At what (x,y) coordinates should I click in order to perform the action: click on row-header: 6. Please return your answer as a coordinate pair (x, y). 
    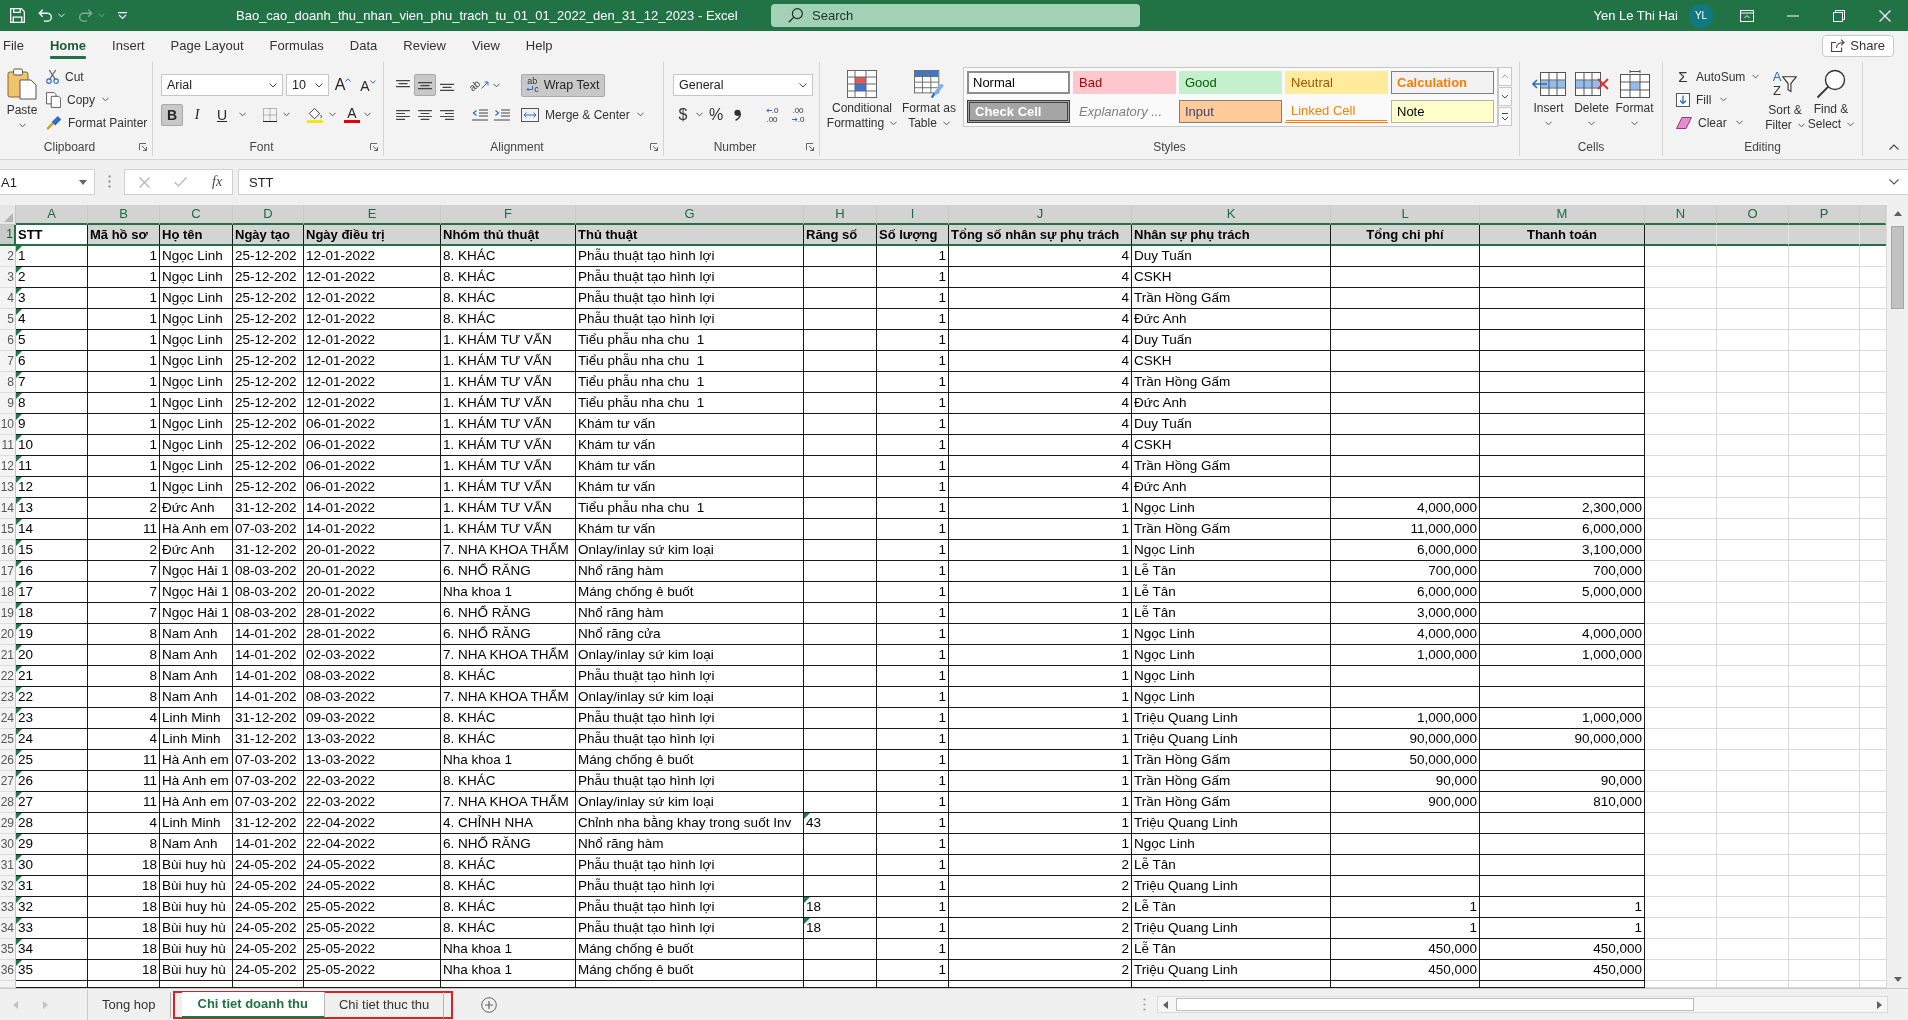
    Looking at the image, I should click on (8, 340).